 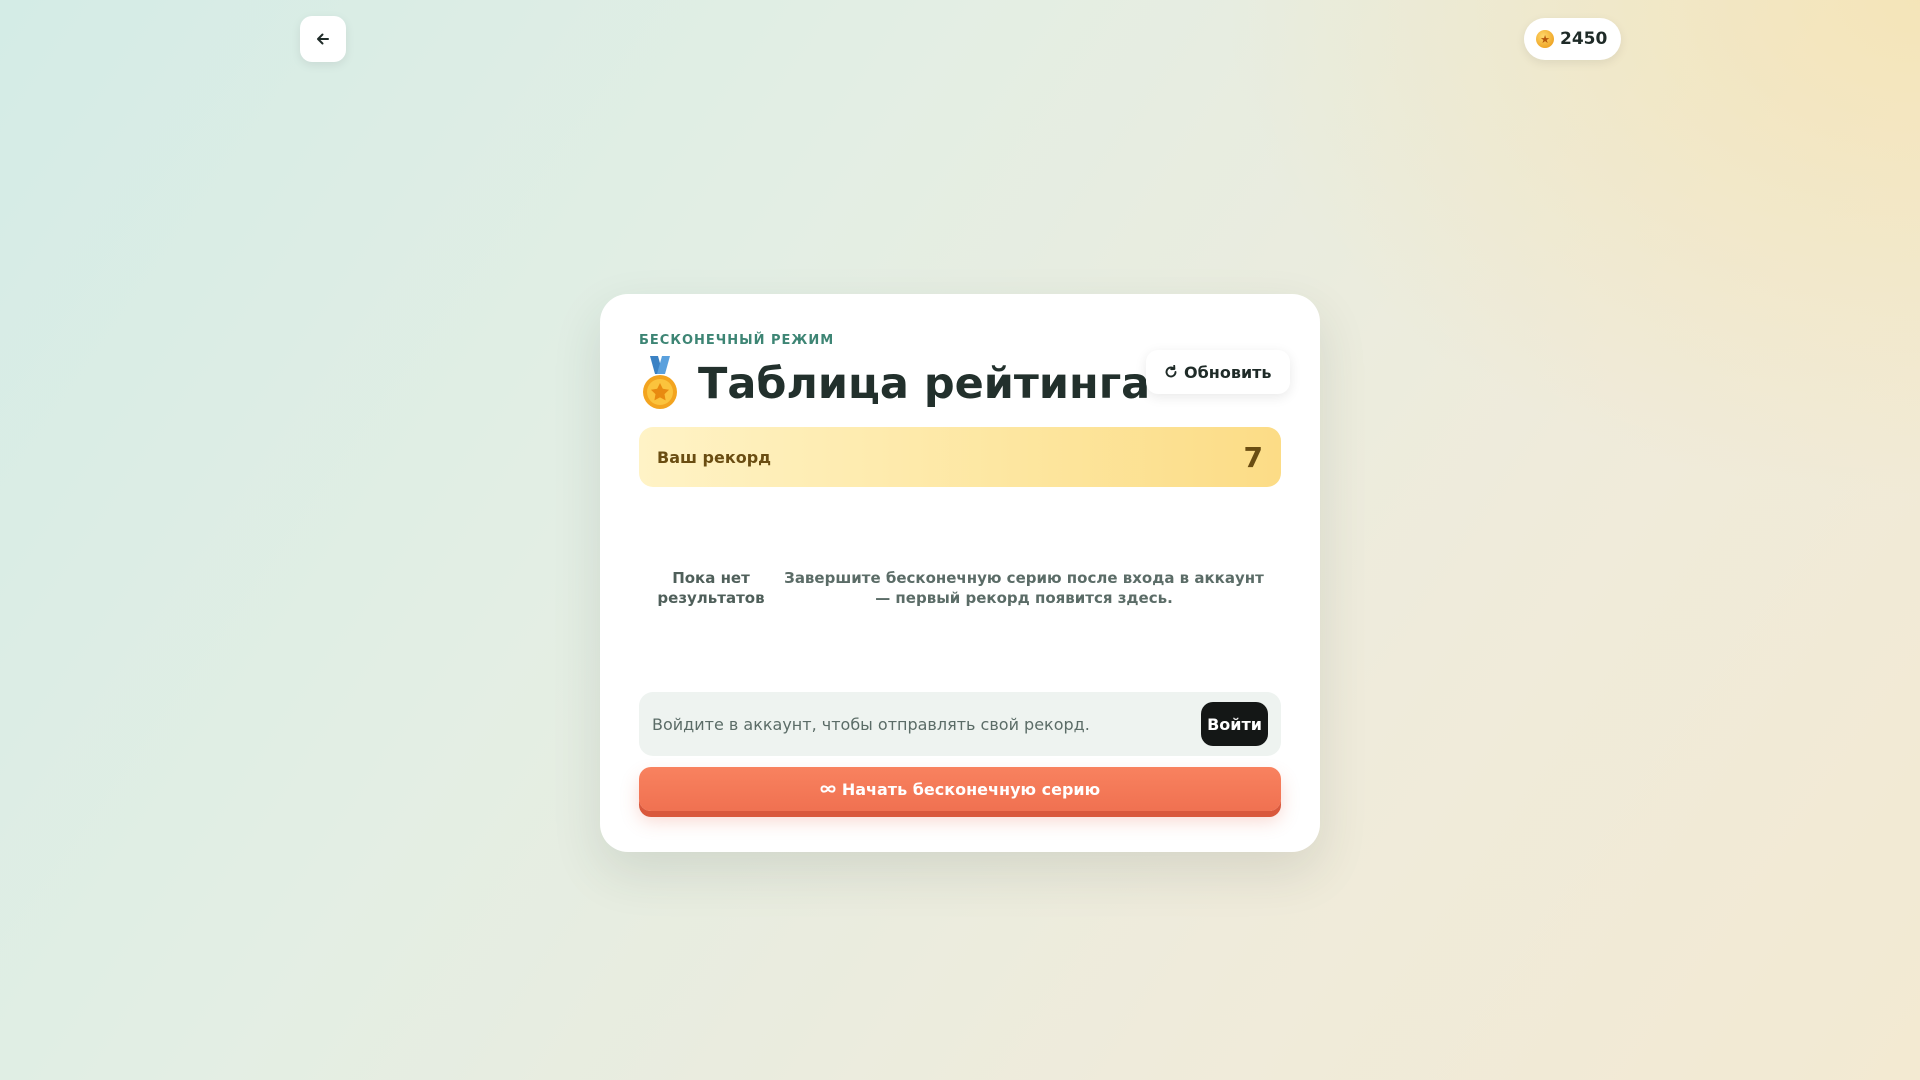 What do you see at coordinates (1171, 371) in the screenshot?
I see `refresh-icon` at bounding box center [1171, 371].